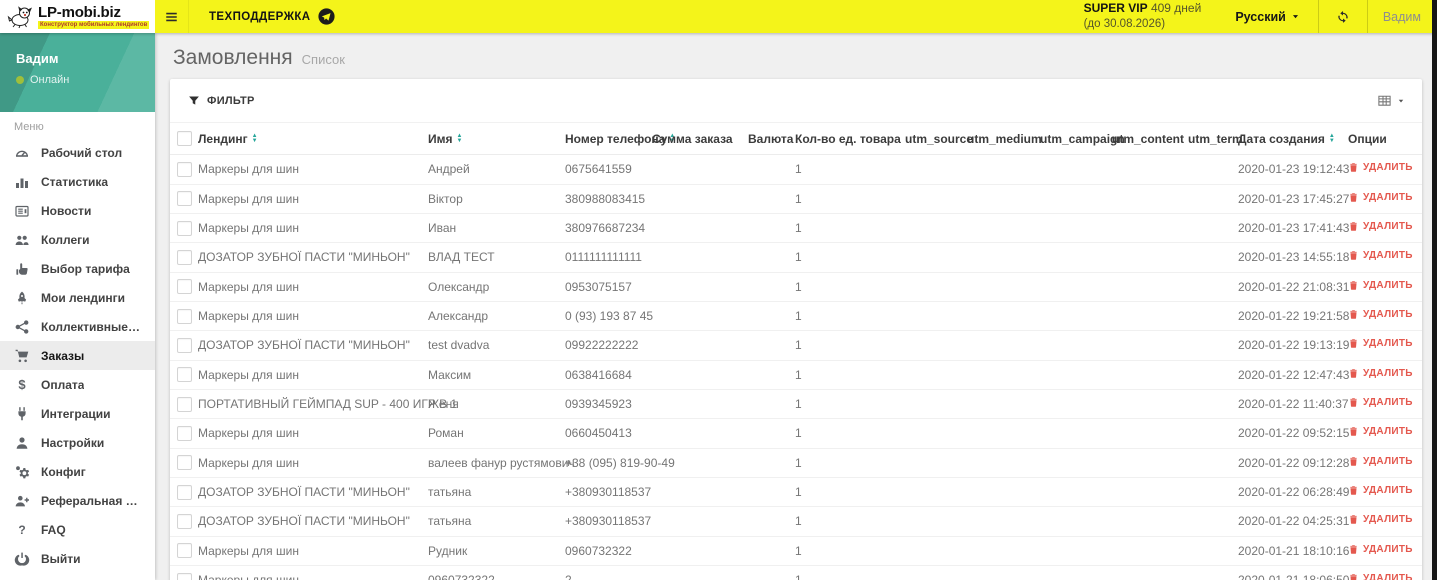 The width and height of the screenshot is (1437, 580). Describe the element at coordinates (1434, 290) in the screenshot. I see `vertical-scrollbar` at that location.